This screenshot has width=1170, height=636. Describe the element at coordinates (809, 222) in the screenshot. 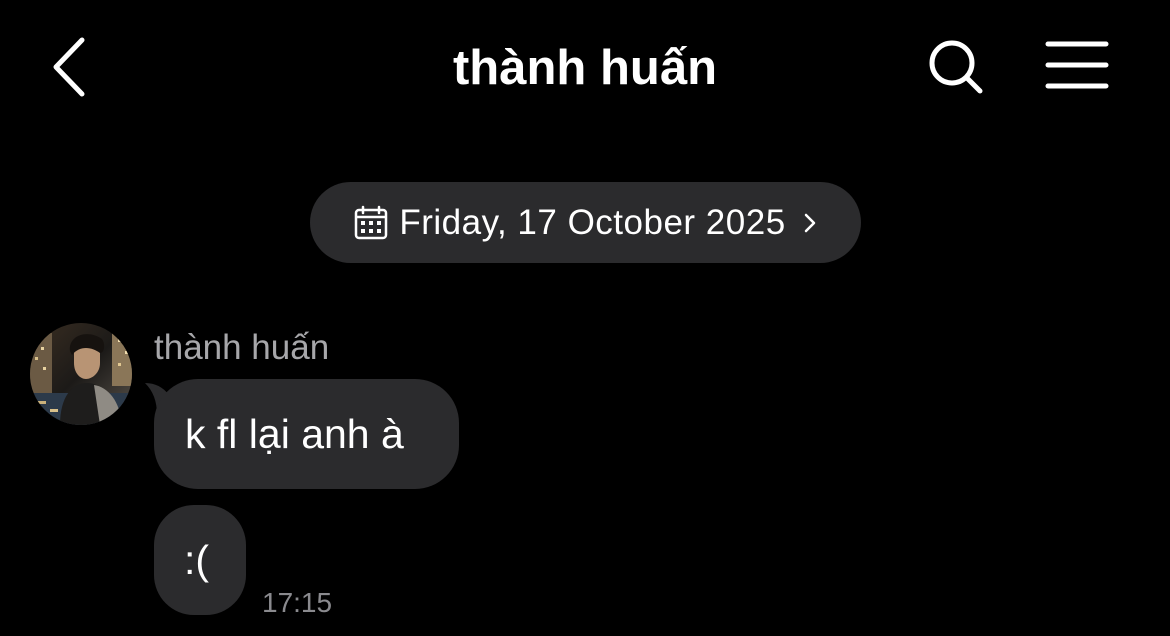

I see `chevron-right-icon` at that location.